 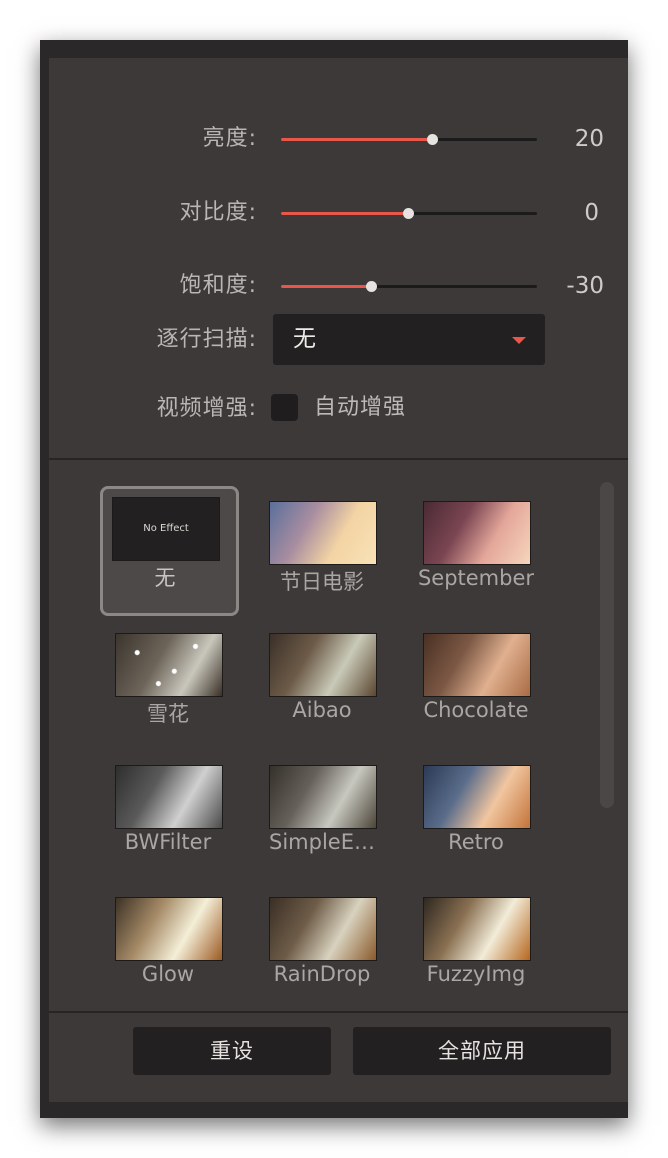 I want to click on effect-item: BWFilter, so click(x=168, y=814).